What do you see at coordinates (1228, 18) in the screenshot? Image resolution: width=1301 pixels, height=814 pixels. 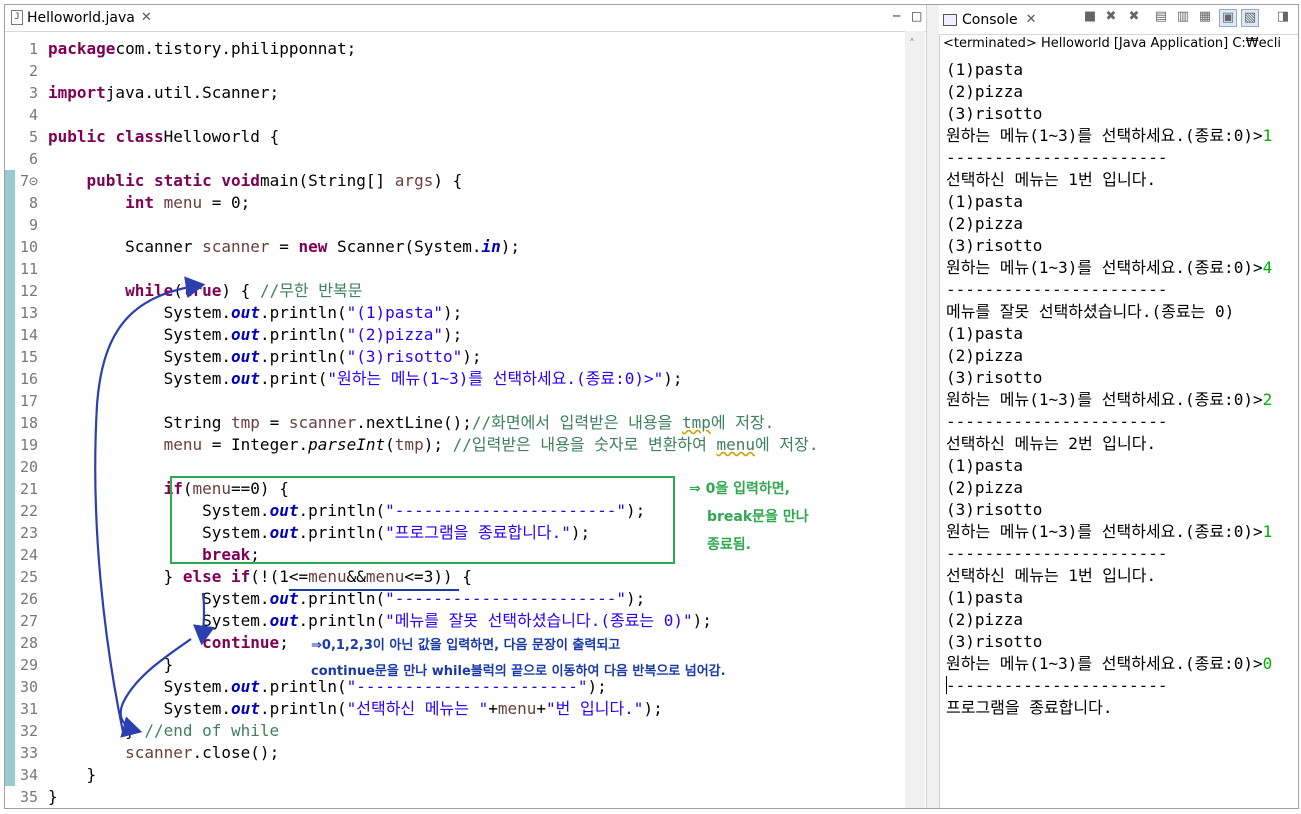 I see `pin-console-icon: ▣` at bounding box center [1228, 18].